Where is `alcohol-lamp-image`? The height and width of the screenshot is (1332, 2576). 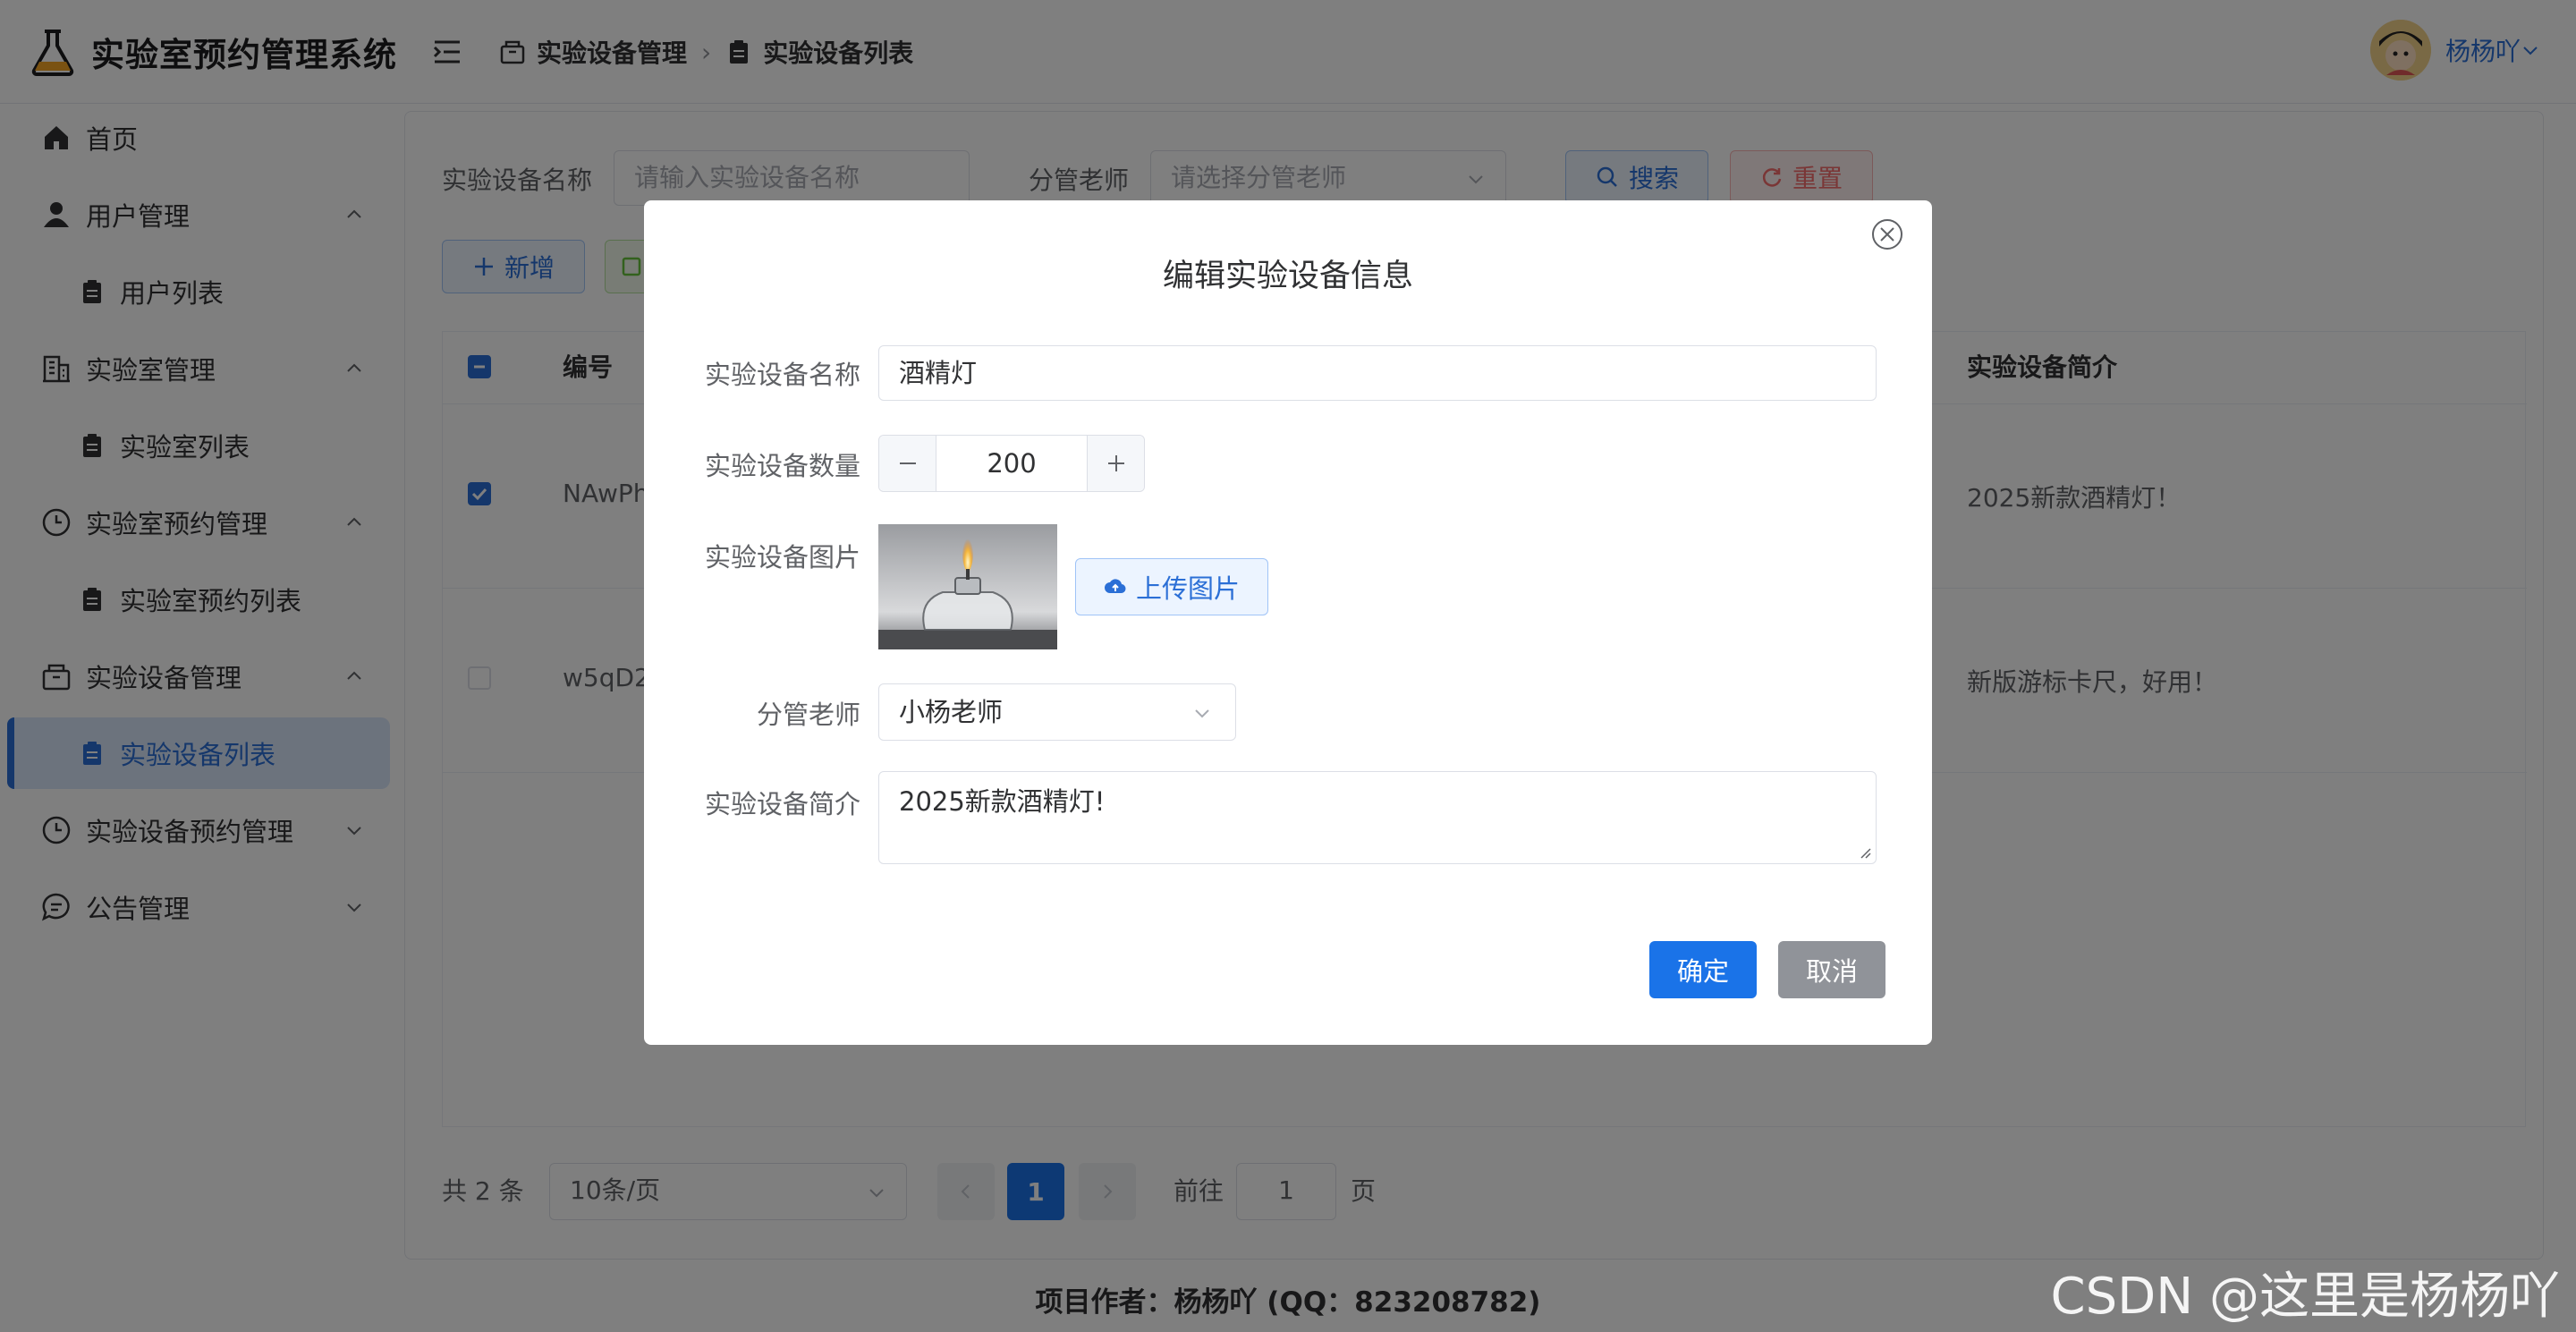
alcohol-lamp-image is located at coordinates (967, 586).